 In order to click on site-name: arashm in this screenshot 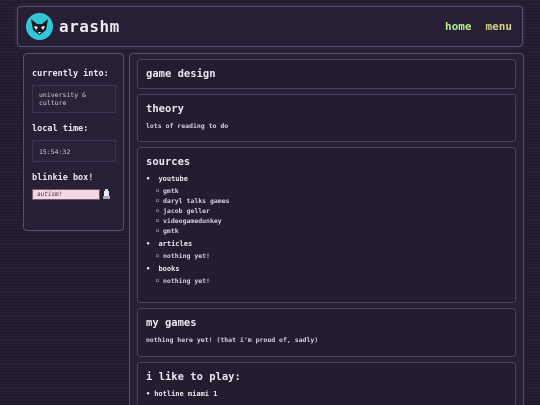, I will do `click(89, 26)`.